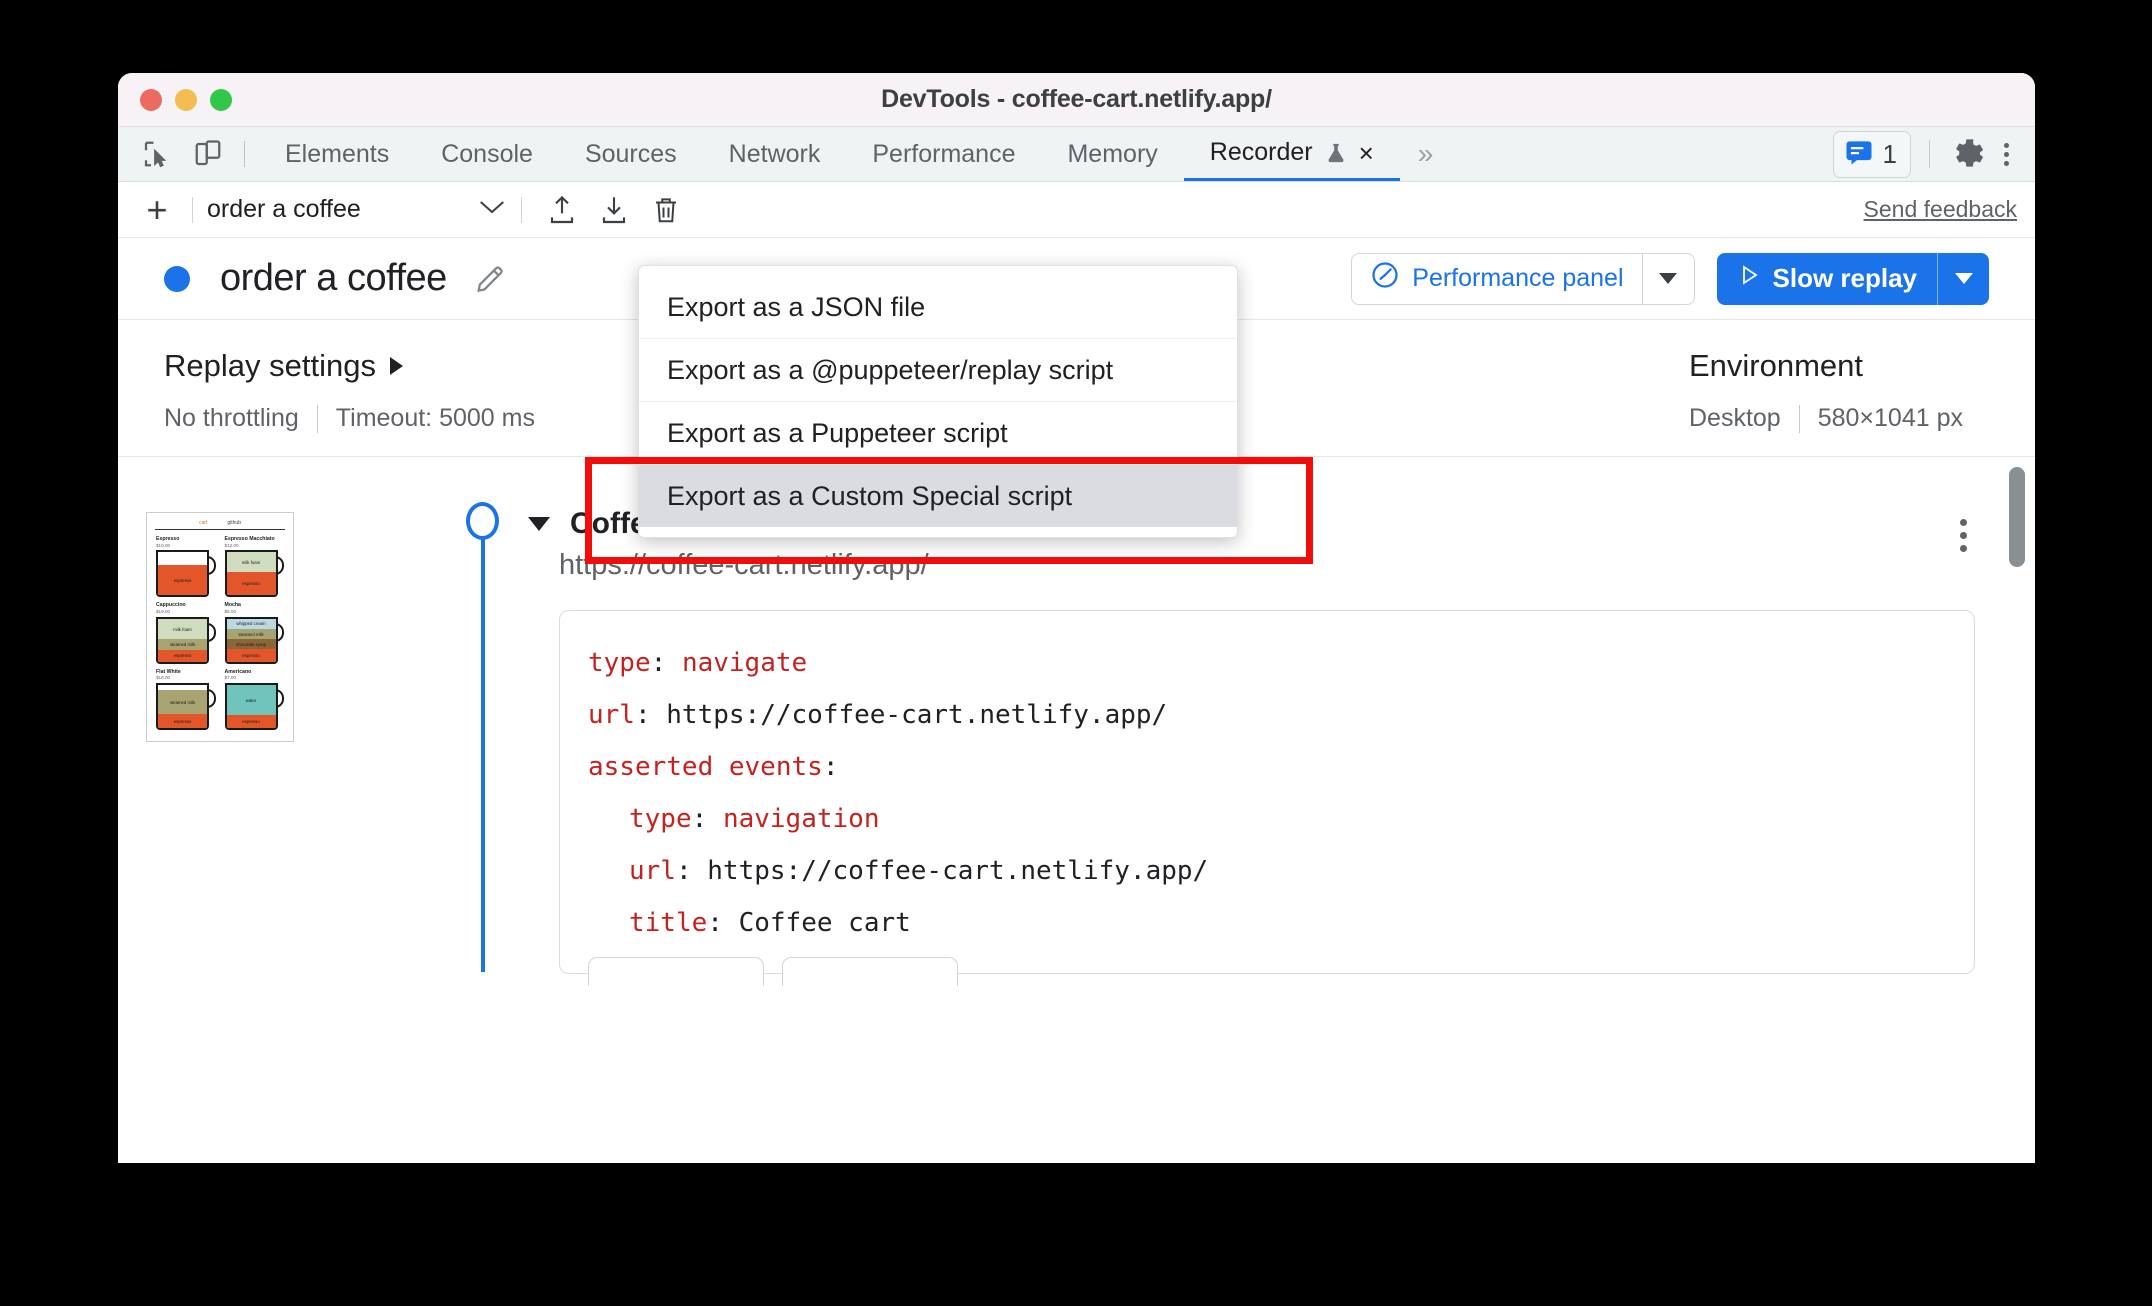 The height and width of the screenshot is (1306, 2152). Describe the element at coordinates (1871, 154) in the screenshot. I see `issues-button: 1` at that location.